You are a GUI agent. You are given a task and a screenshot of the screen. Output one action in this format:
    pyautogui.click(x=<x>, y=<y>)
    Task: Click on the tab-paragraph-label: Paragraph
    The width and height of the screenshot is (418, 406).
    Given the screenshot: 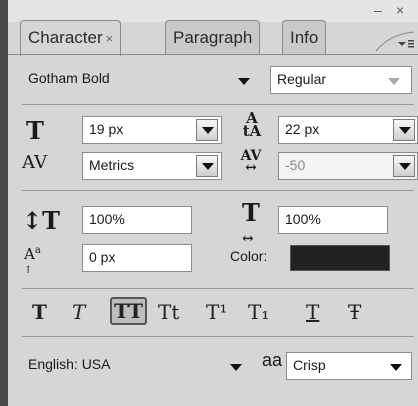 What is the action you would take?
    pyautogui.click(x=213, y=37)
    